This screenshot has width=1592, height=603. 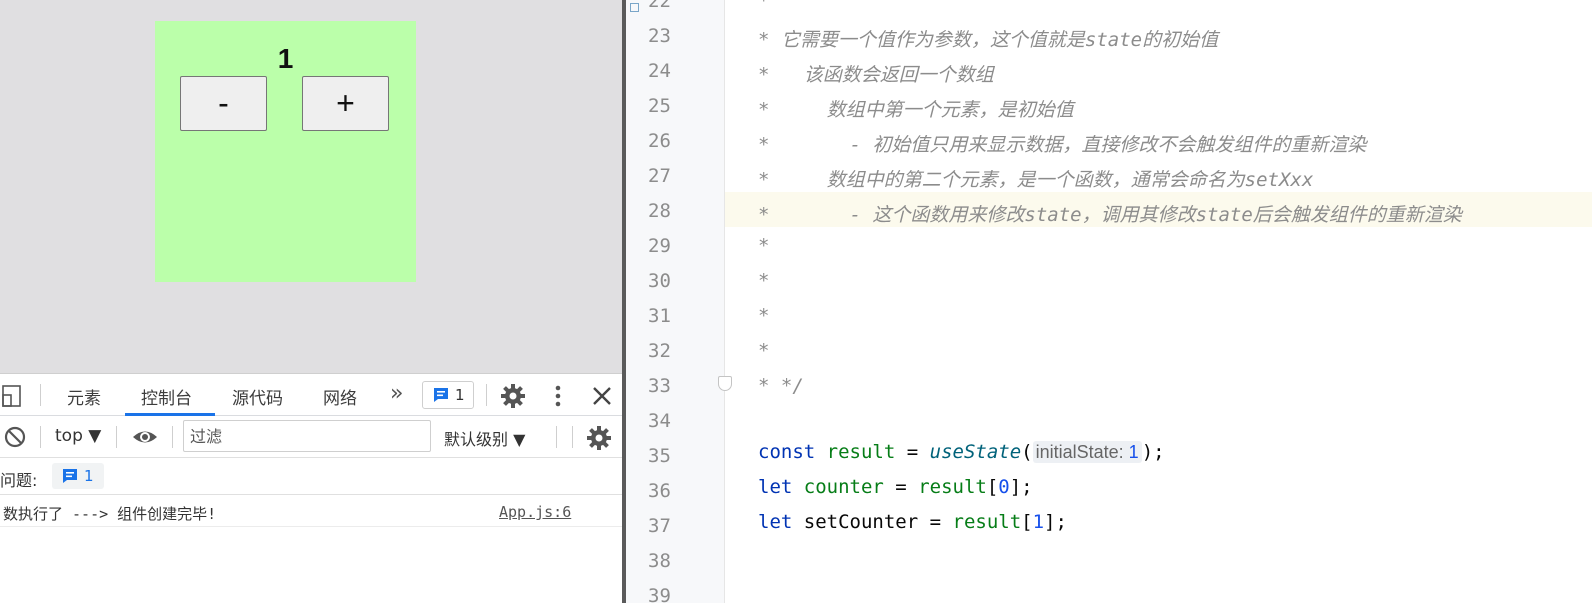 What do you see at coordinates (1110, 215) in the screenshot?
I see `comment-line: * - 这个函数用来修改state，调用其修改state后会触发组件的重新渲染` at bounding box center [1110, 215].